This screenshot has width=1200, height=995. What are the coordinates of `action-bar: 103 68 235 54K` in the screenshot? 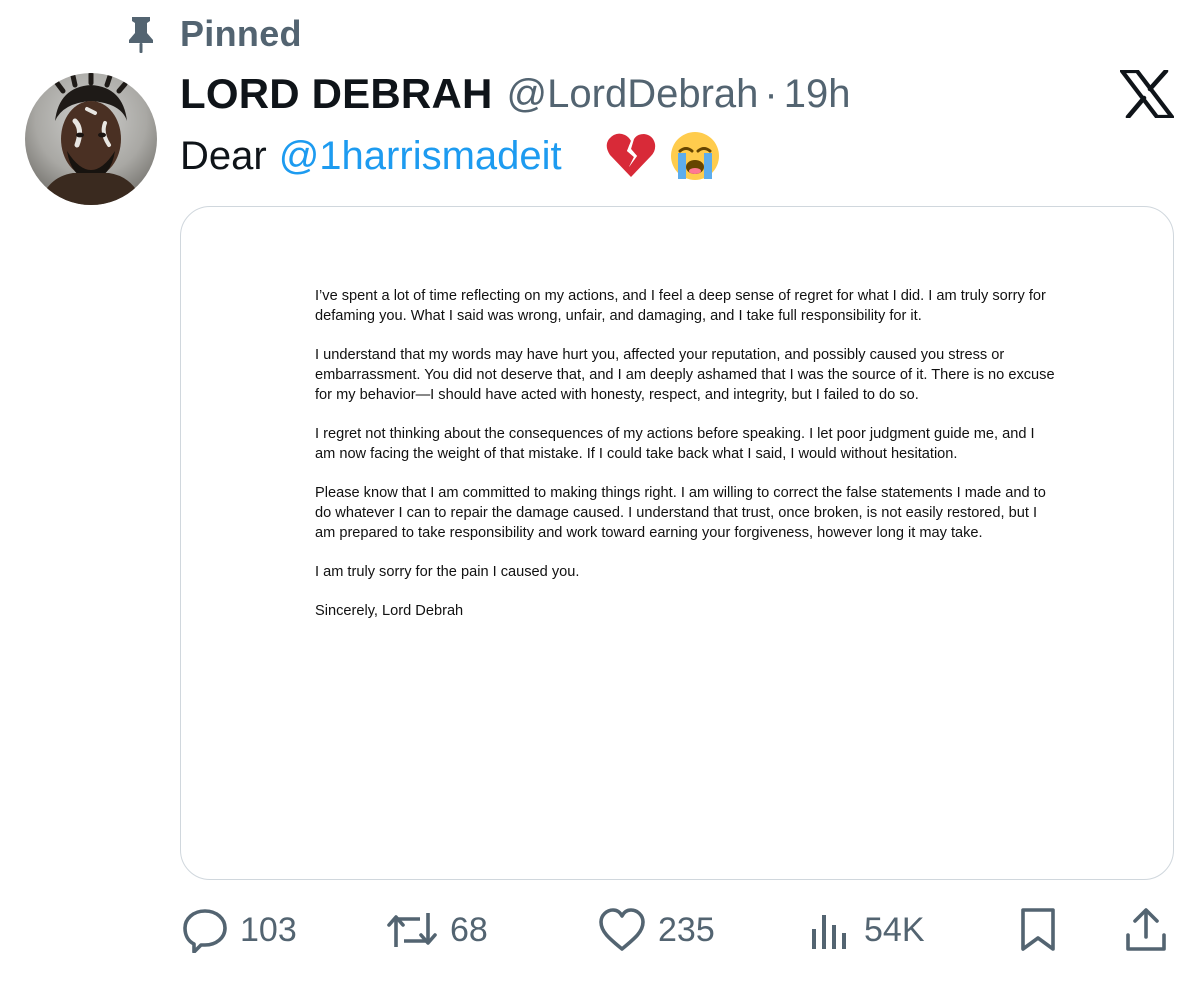 It's located at (600, 930).